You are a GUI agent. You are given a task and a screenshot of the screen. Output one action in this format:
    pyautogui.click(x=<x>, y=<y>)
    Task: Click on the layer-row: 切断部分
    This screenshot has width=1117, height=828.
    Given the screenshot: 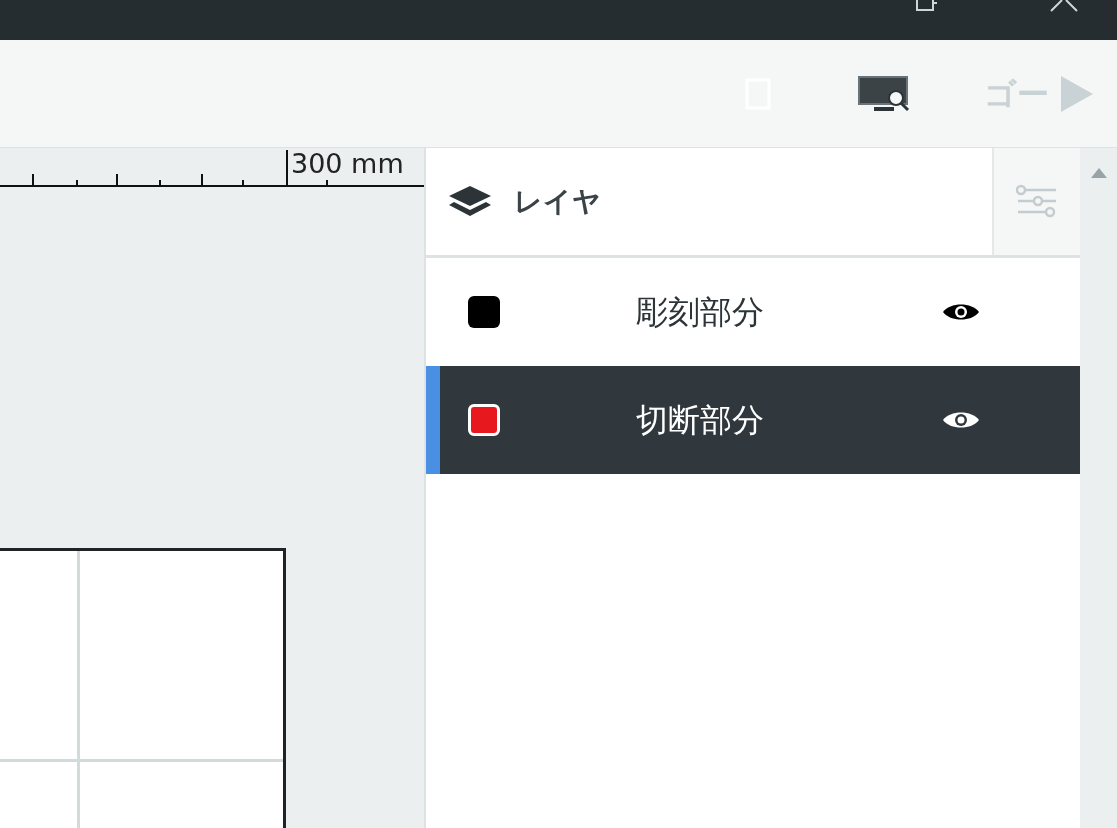 What is the action you would take?
    pyautogui.click(x=753, y=420)
    